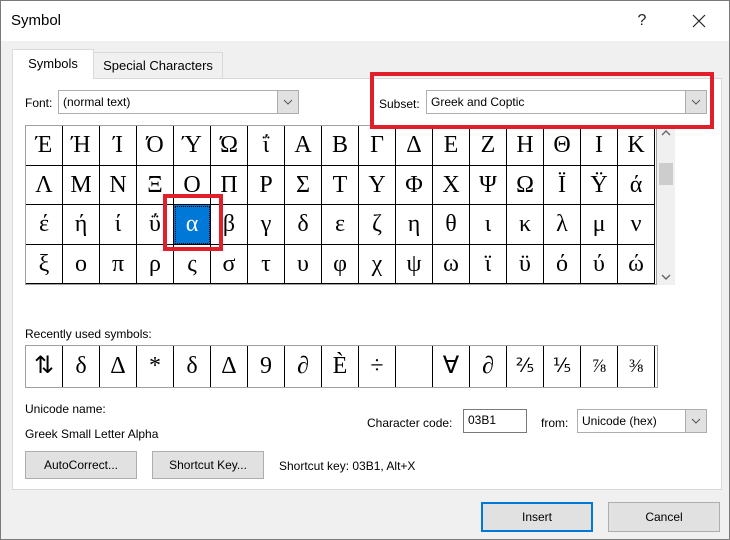  Describe the element at coordinates (377, 146) in the screenshot. I see `symbol-cell: Γ` at that location.